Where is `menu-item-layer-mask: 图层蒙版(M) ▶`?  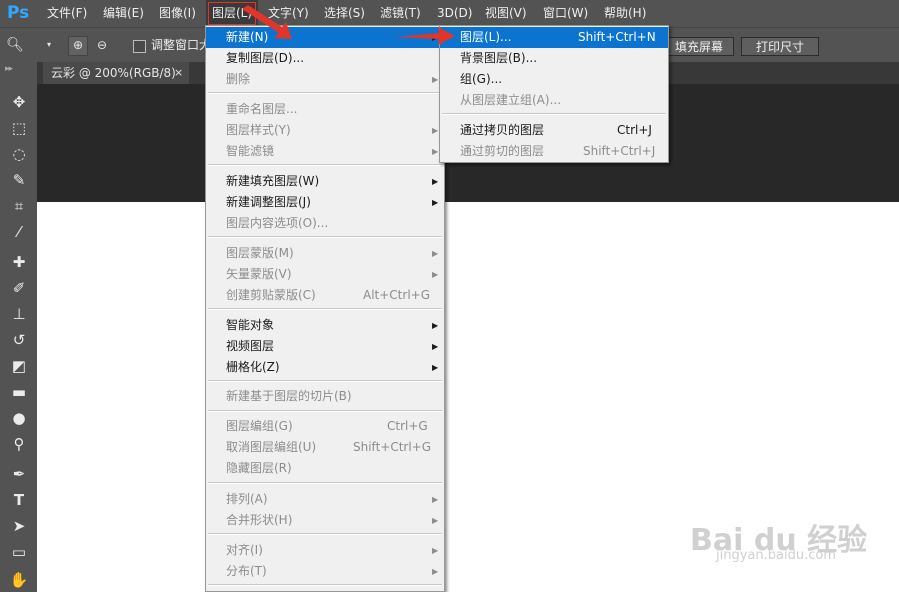
menu-item-layer-mask: 图层蒙版(M) ▶ is located at coordinates (325, 253).